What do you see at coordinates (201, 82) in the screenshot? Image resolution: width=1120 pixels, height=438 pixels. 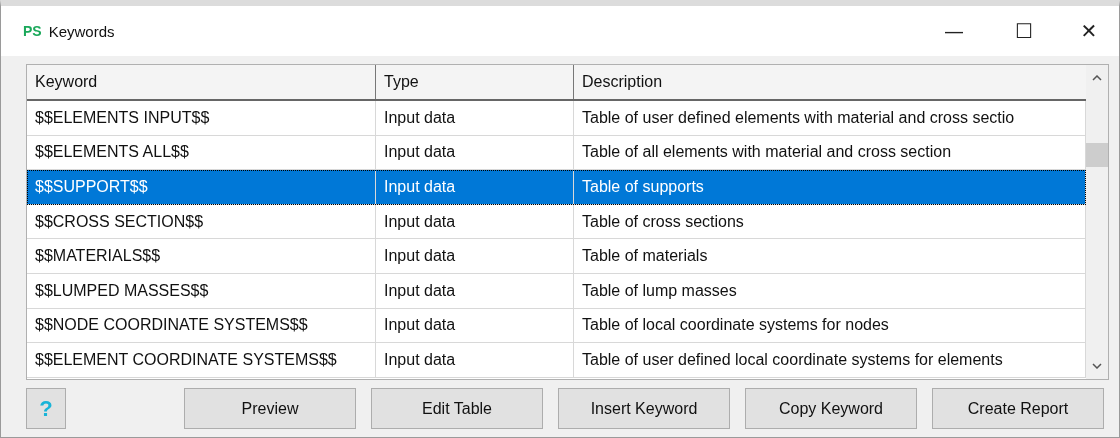 I see `column-header: Keyword` at bounding box center [201, 82].